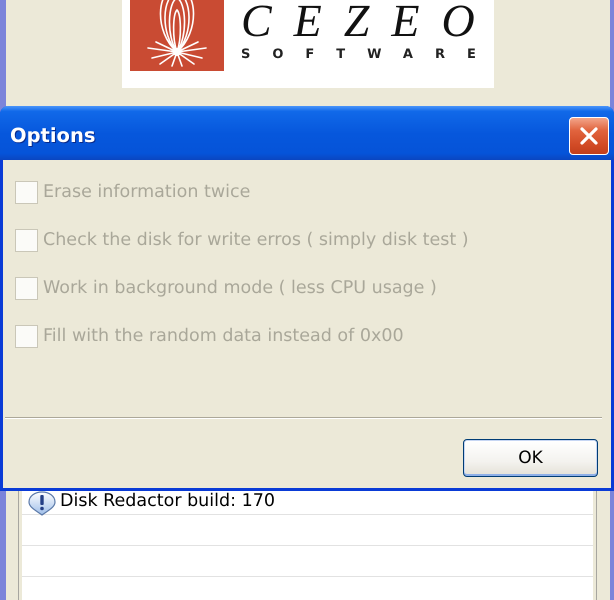  I want to click on close-icon, so click(589, 136).